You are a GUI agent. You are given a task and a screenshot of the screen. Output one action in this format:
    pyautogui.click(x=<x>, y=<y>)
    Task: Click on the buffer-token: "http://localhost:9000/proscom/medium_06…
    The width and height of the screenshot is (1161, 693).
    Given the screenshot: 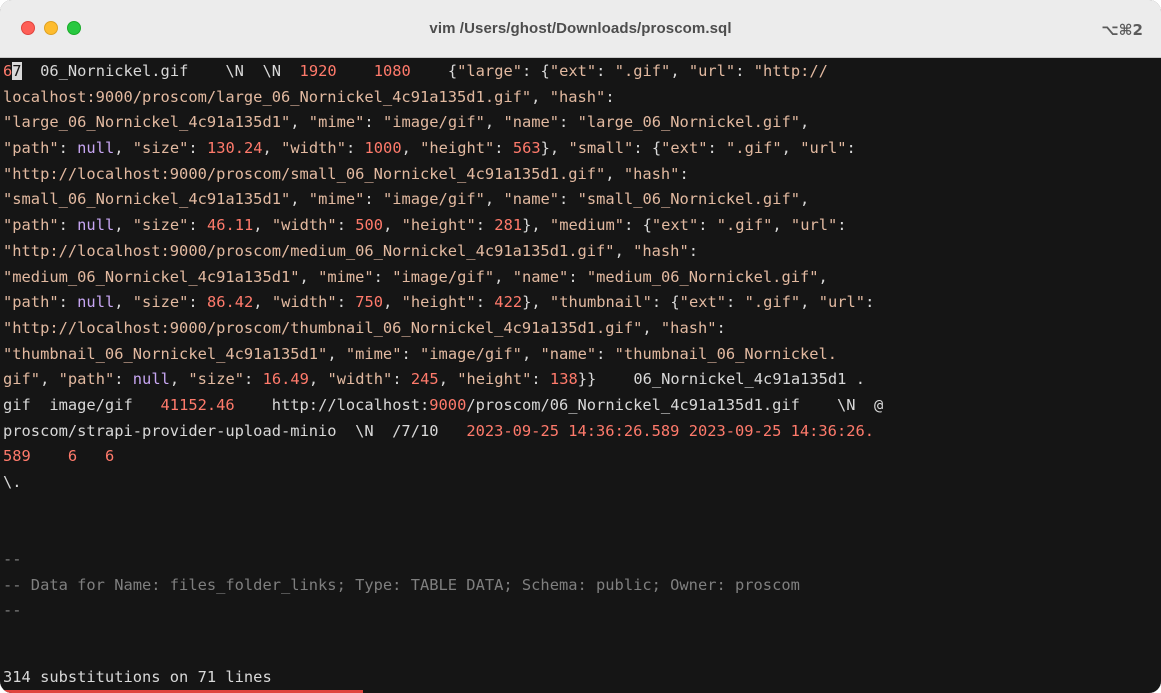 What is the action you would take?
    pyautogui.click(x=309, y=250)
    